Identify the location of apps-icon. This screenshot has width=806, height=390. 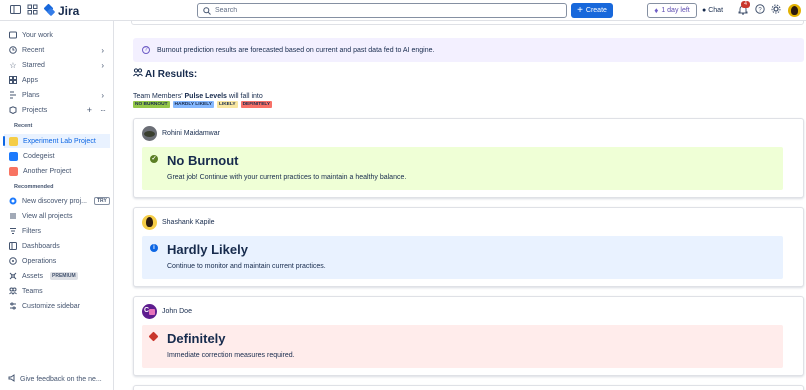
(13, 80).